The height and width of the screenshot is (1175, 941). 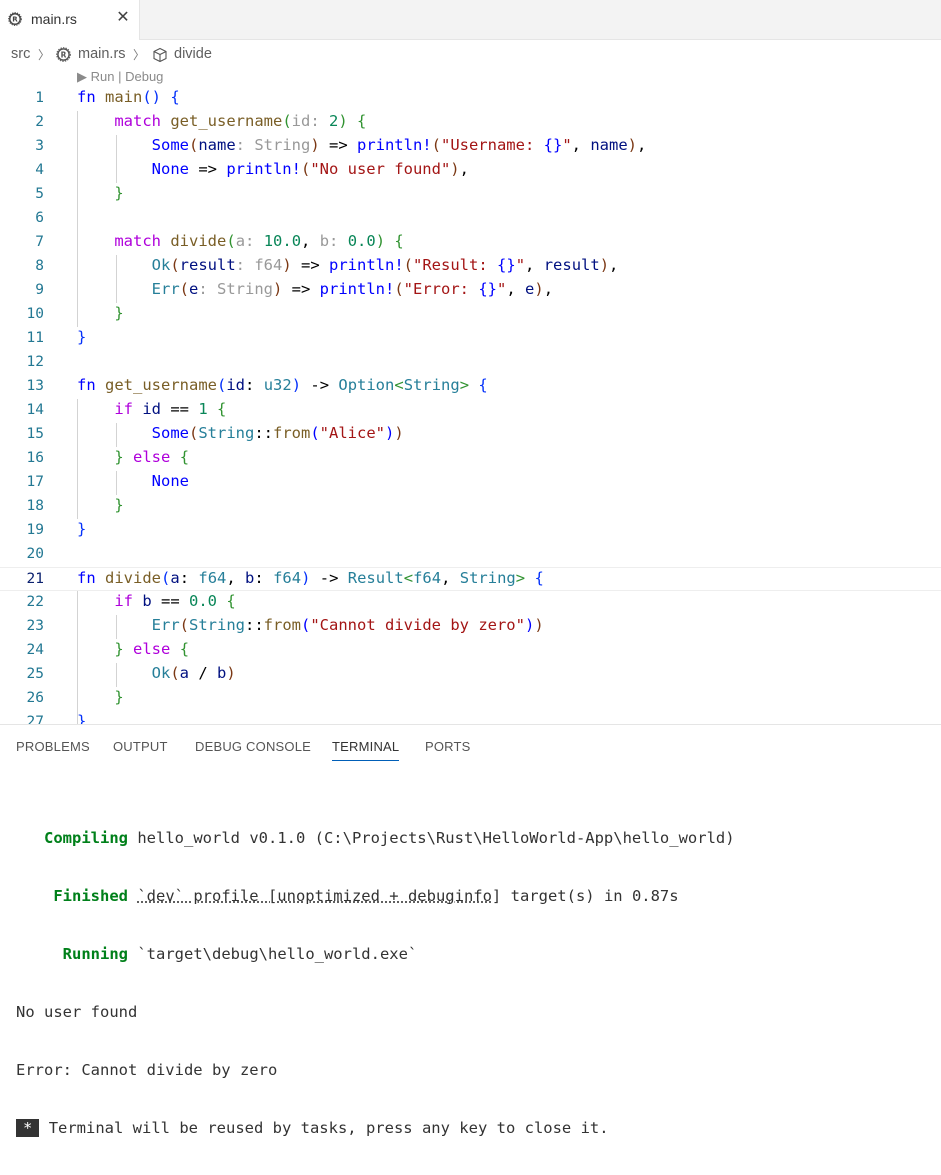 I want to click on line-code: Ok(a / b), so click(x=193, y=673).